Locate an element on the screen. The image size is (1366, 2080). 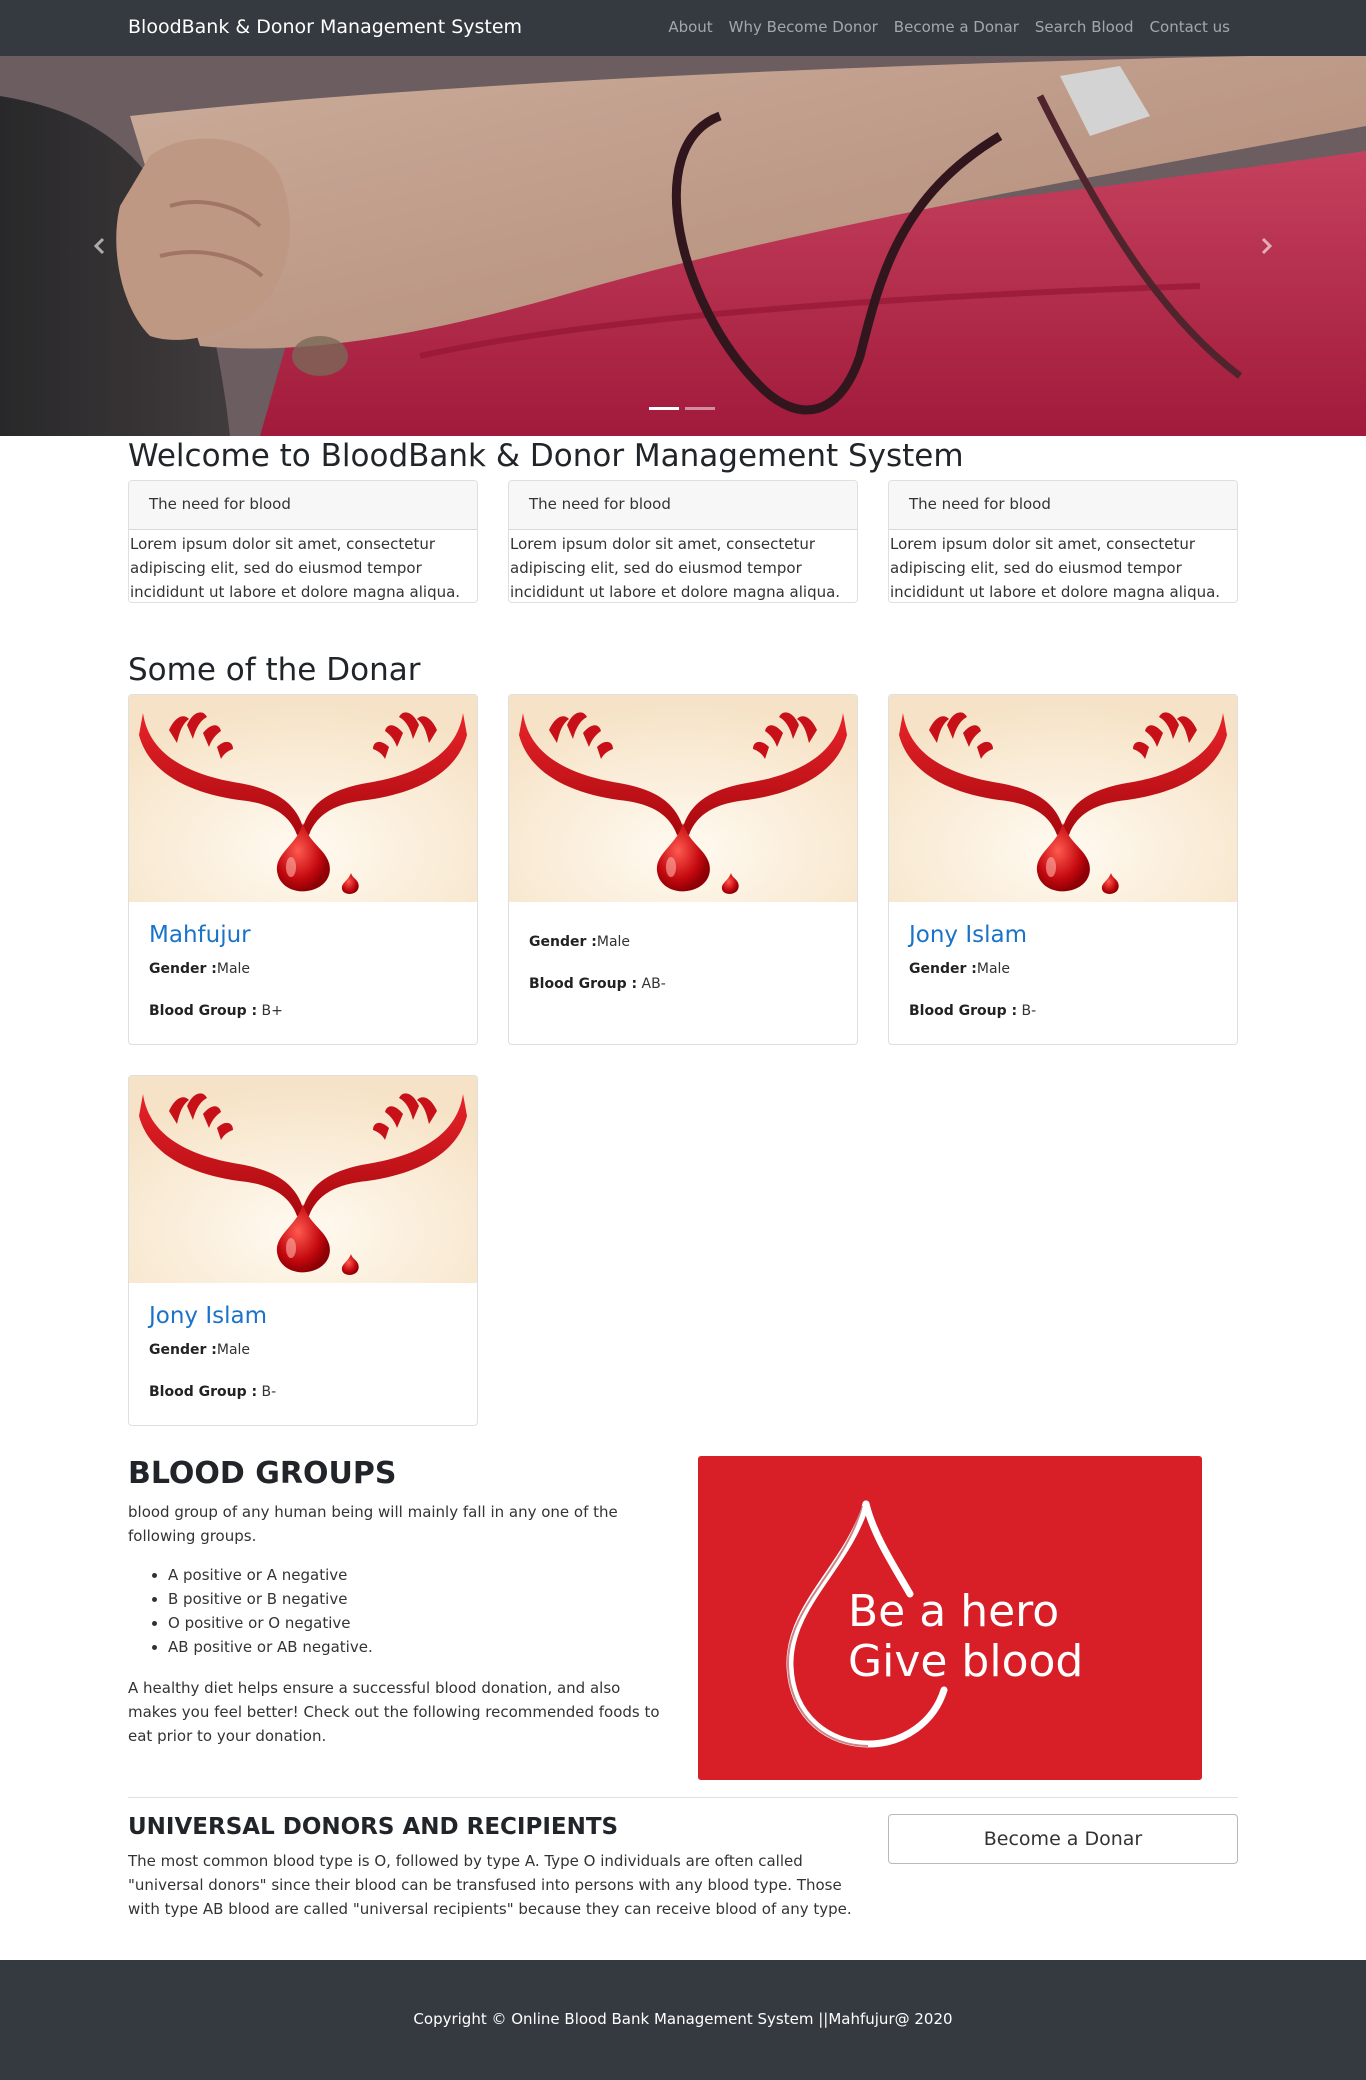
list-item: A positive or A negative is located at coordinates (270, 1575).